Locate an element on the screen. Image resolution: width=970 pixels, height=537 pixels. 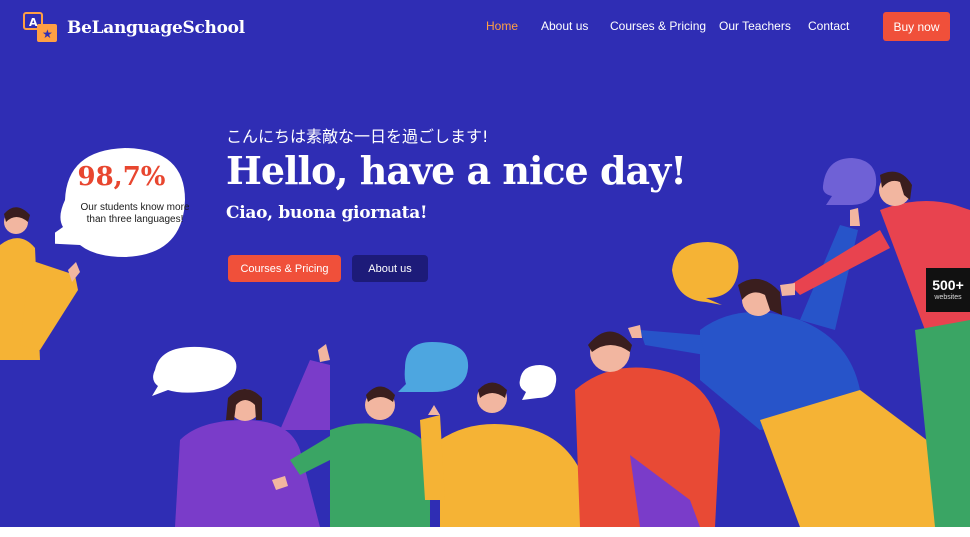
svg-text: A is located at coordinates (33, 22).